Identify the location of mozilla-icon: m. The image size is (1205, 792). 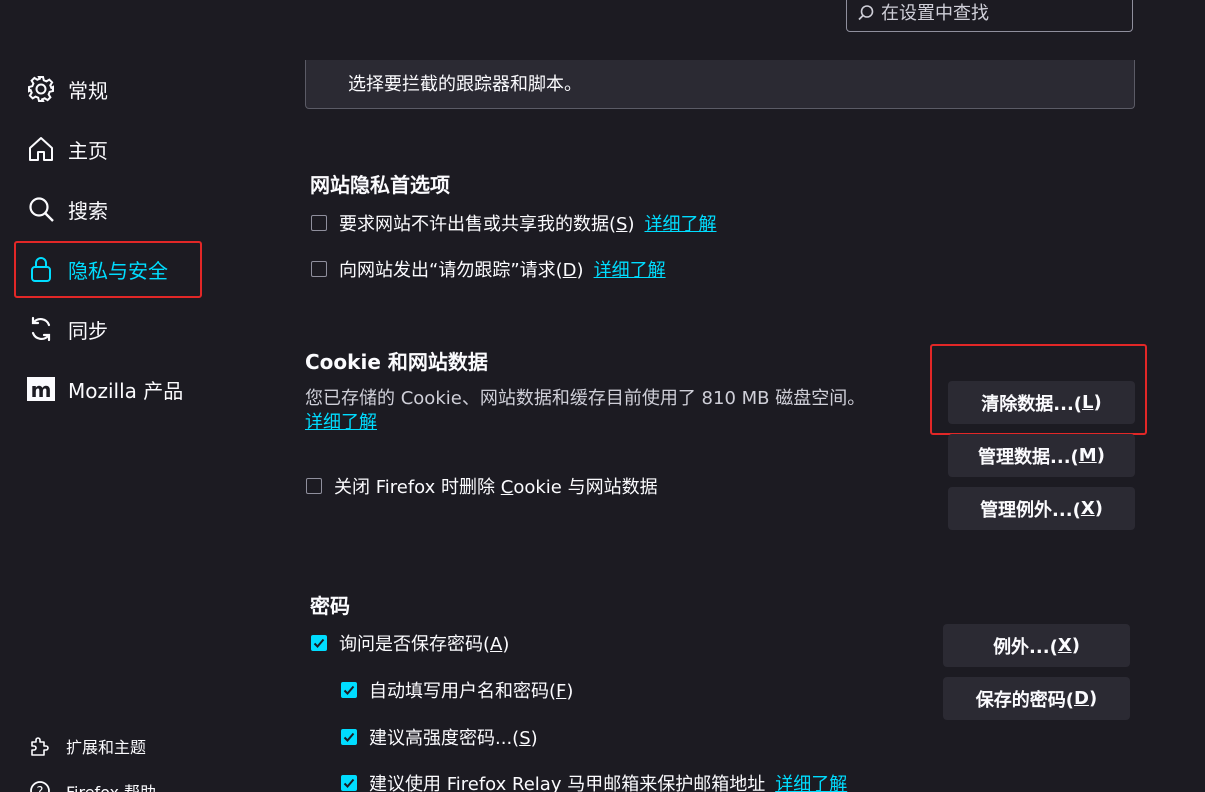
(41, 389).